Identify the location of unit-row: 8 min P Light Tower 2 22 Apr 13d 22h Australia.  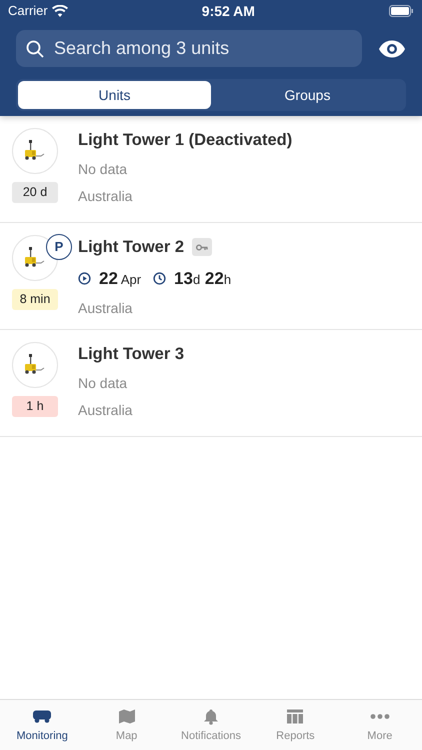
(211, 276).